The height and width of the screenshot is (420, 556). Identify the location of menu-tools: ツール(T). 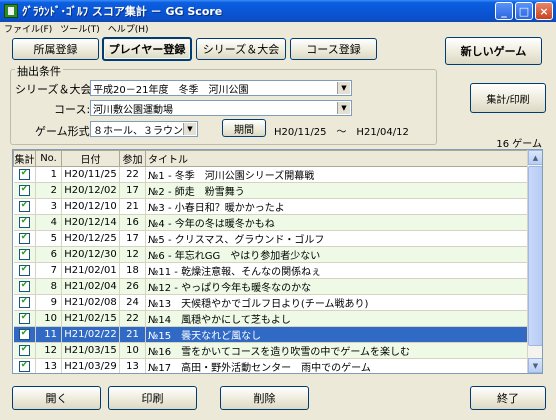
(80, 28).